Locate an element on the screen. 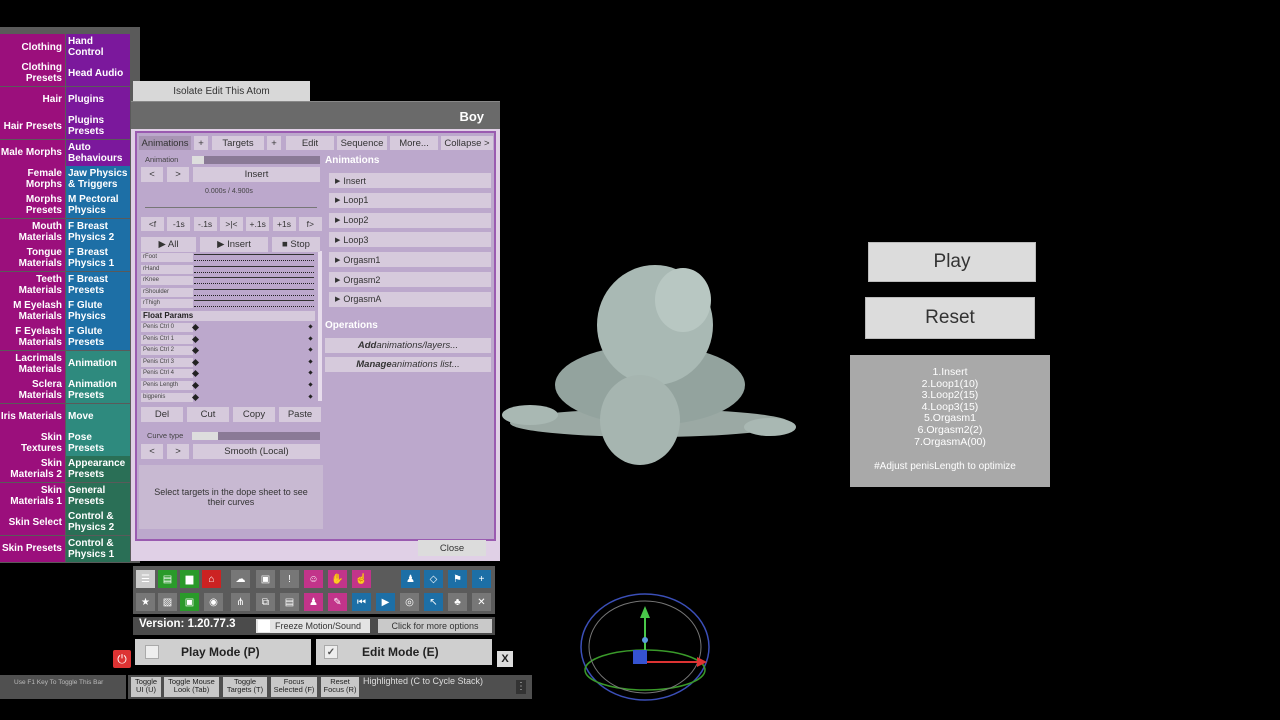  float-track-label: Penis Ctrl 0 is located at coordinates (167, 327).